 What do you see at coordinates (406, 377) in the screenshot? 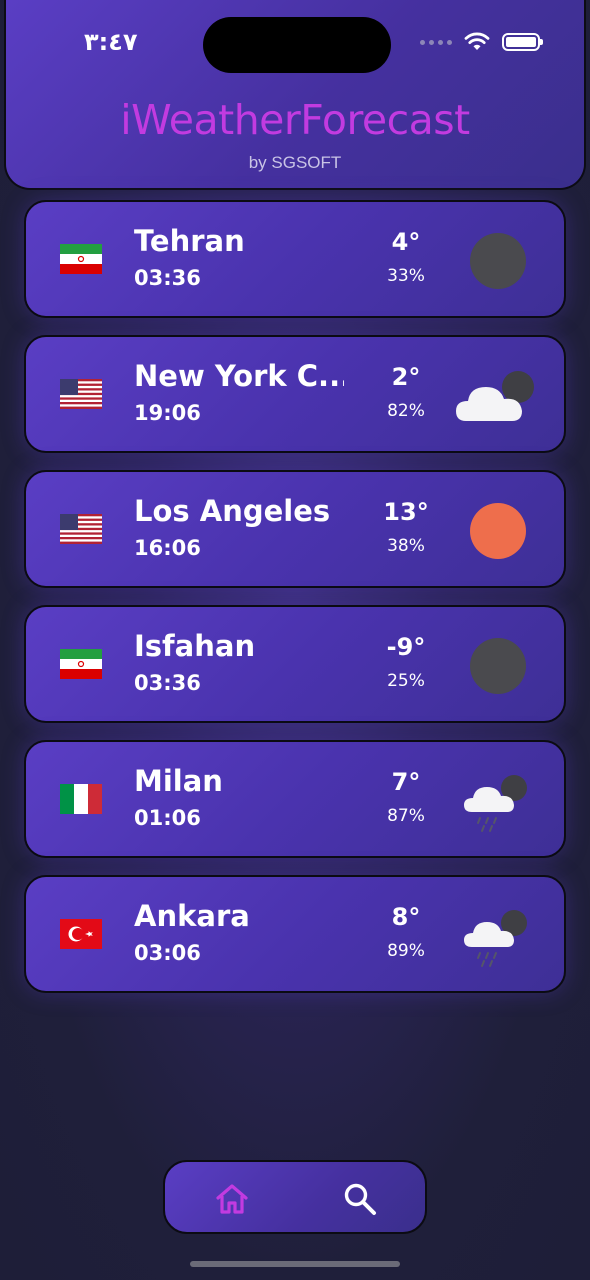
I see `temperature: 2°` at bounding box center [406, 377].